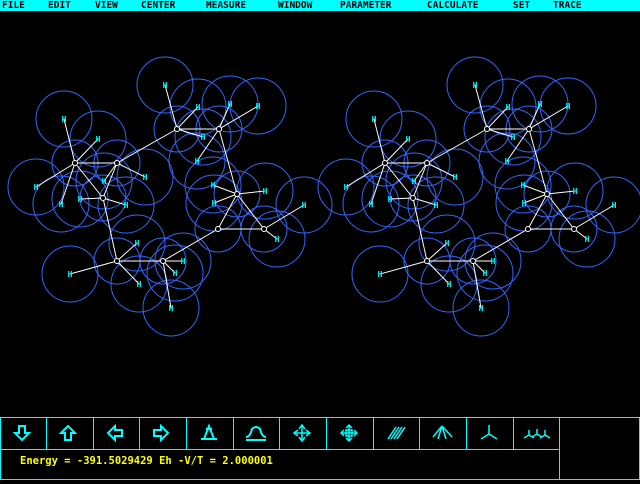 The height and width of the screenshot is (484, 640). What do you see at coordinates (567, 5) in the screenshot?
I see `menu-trace: TRACE` at bounding box center [567, 5].